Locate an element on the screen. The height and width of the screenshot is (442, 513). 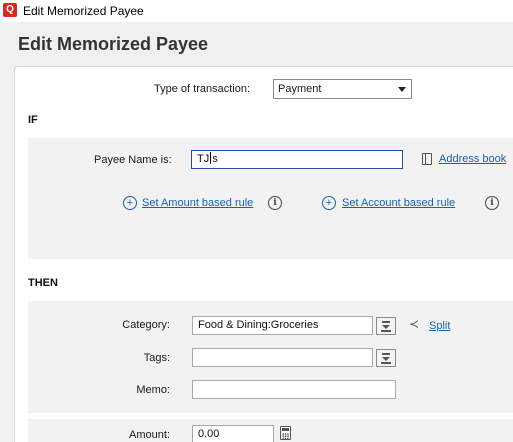
if-section-heading: IF is located at coordinates (33, 120).